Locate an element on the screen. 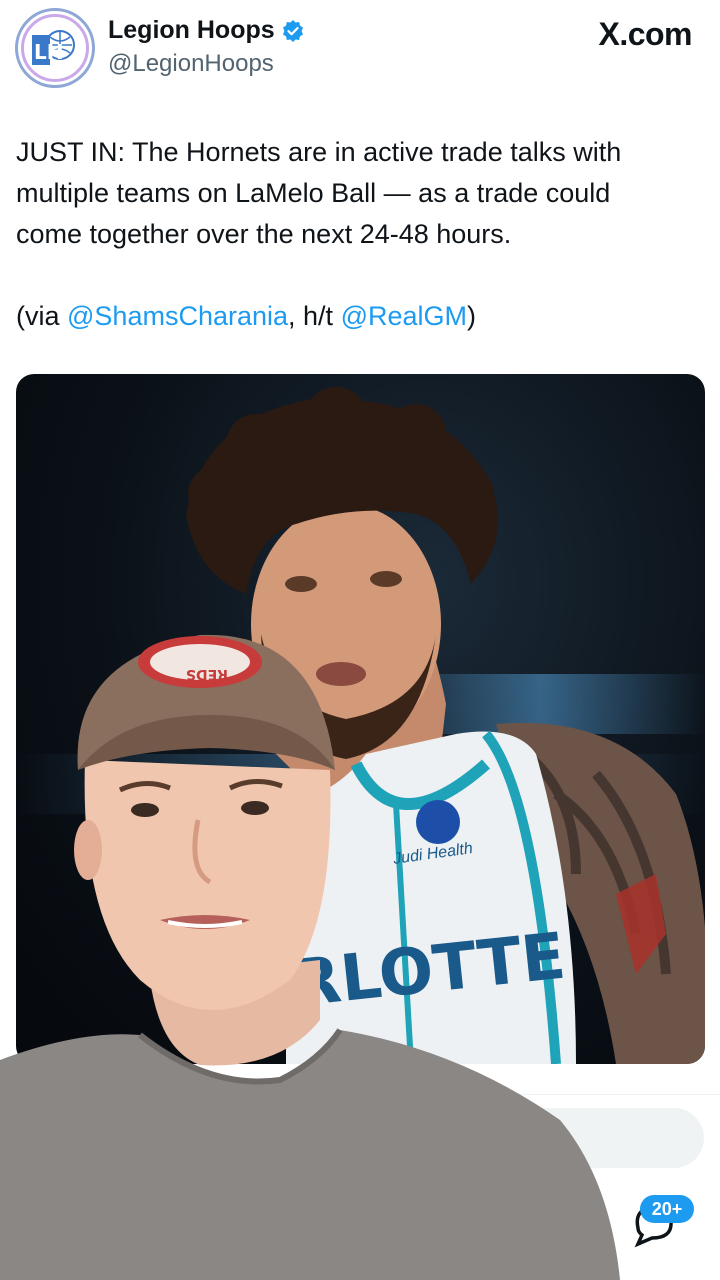 Image resolution: width=720 pixels, height=1280 pixels. legion-hoops-logo: LH is located at coordinates (53, 47).